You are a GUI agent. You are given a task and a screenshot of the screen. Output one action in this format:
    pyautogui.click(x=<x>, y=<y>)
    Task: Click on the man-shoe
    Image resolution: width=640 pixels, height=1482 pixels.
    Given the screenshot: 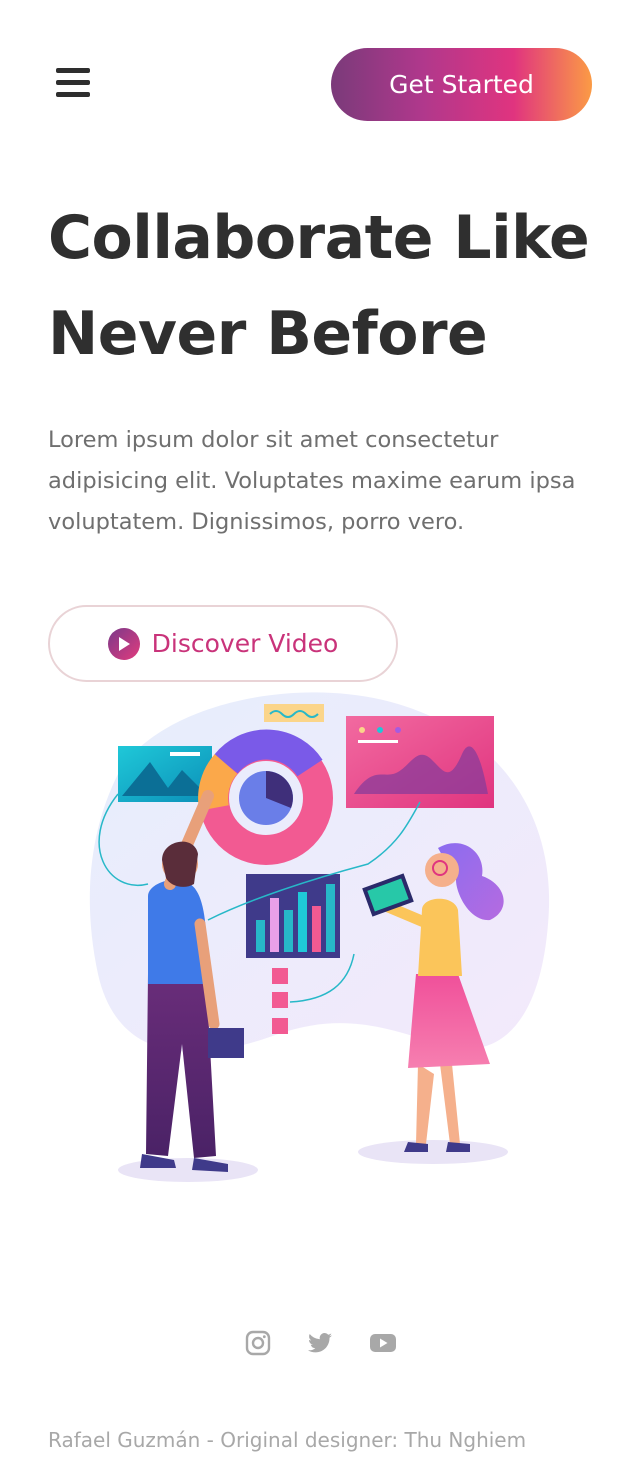 What is the action you would take?
    pyautogui.click(x=158, y=1161)
    